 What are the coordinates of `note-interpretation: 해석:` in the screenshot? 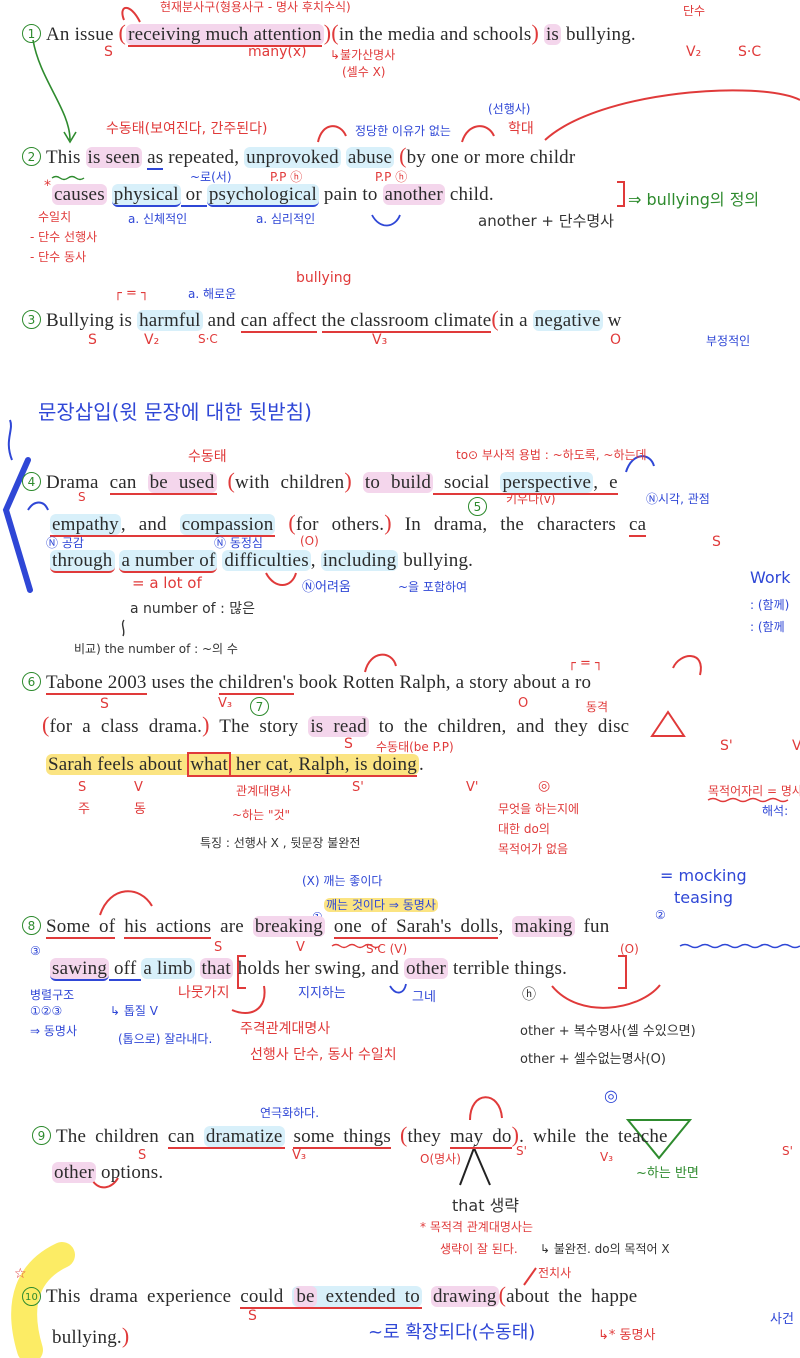 It's located at (775, 811).